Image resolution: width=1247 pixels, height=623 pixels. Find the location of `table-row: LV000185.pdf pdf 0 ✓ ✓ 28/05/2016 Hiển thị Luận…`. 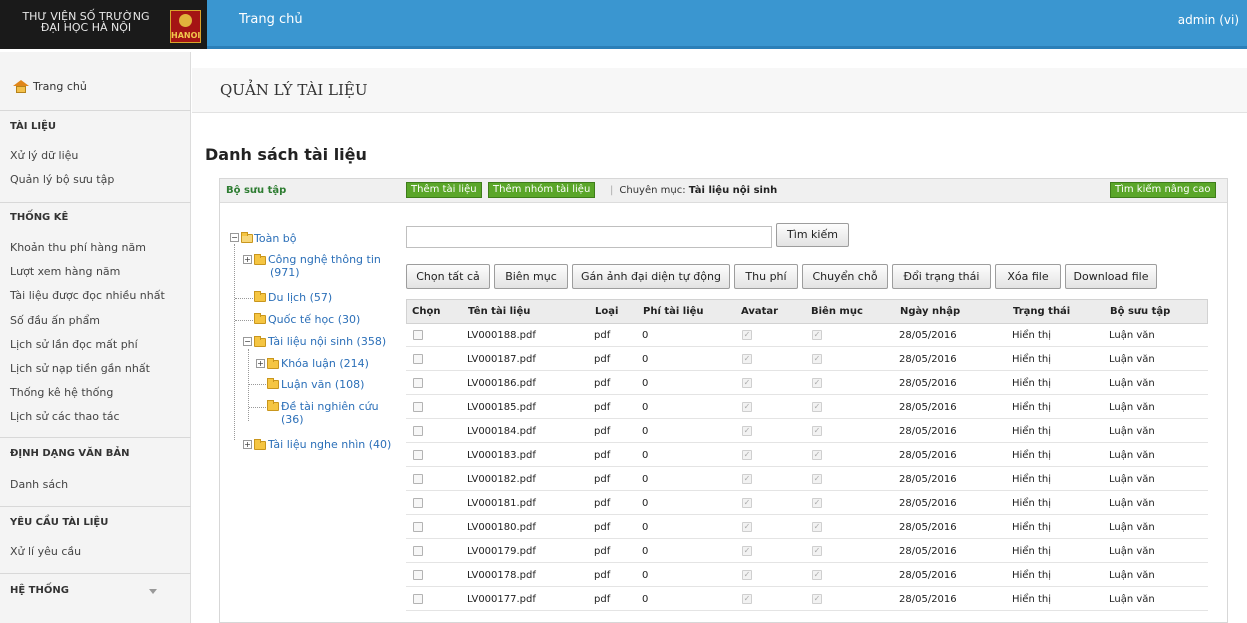

table-row: LV000185.pdf pdf 0 ✓ ✓ 28/05/2016 Hiển thị Luận… is located at coordinates (807, 407).